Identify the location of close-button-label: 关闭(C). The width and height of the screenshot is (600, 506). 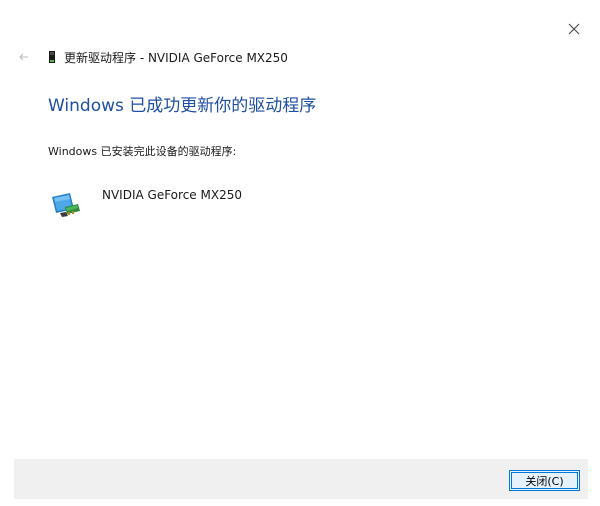
(544, 480).